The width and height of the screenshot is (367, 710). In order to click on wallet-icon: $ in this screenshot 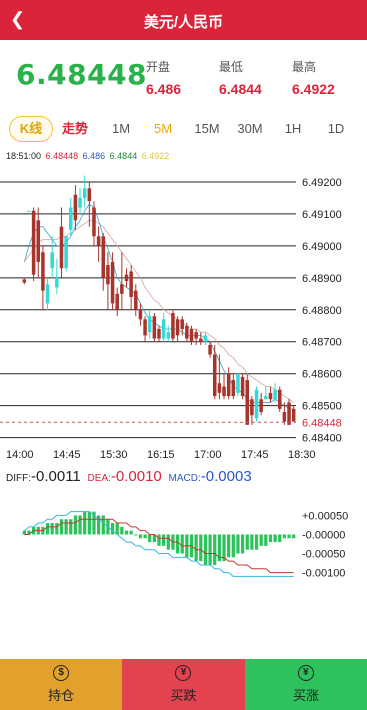, I will do `click(61, 673)`.